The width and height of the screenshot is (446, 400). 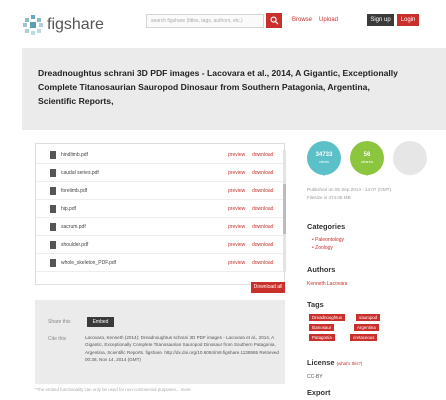 I want to click on share-label: Share this, so click(x=59, y=322).